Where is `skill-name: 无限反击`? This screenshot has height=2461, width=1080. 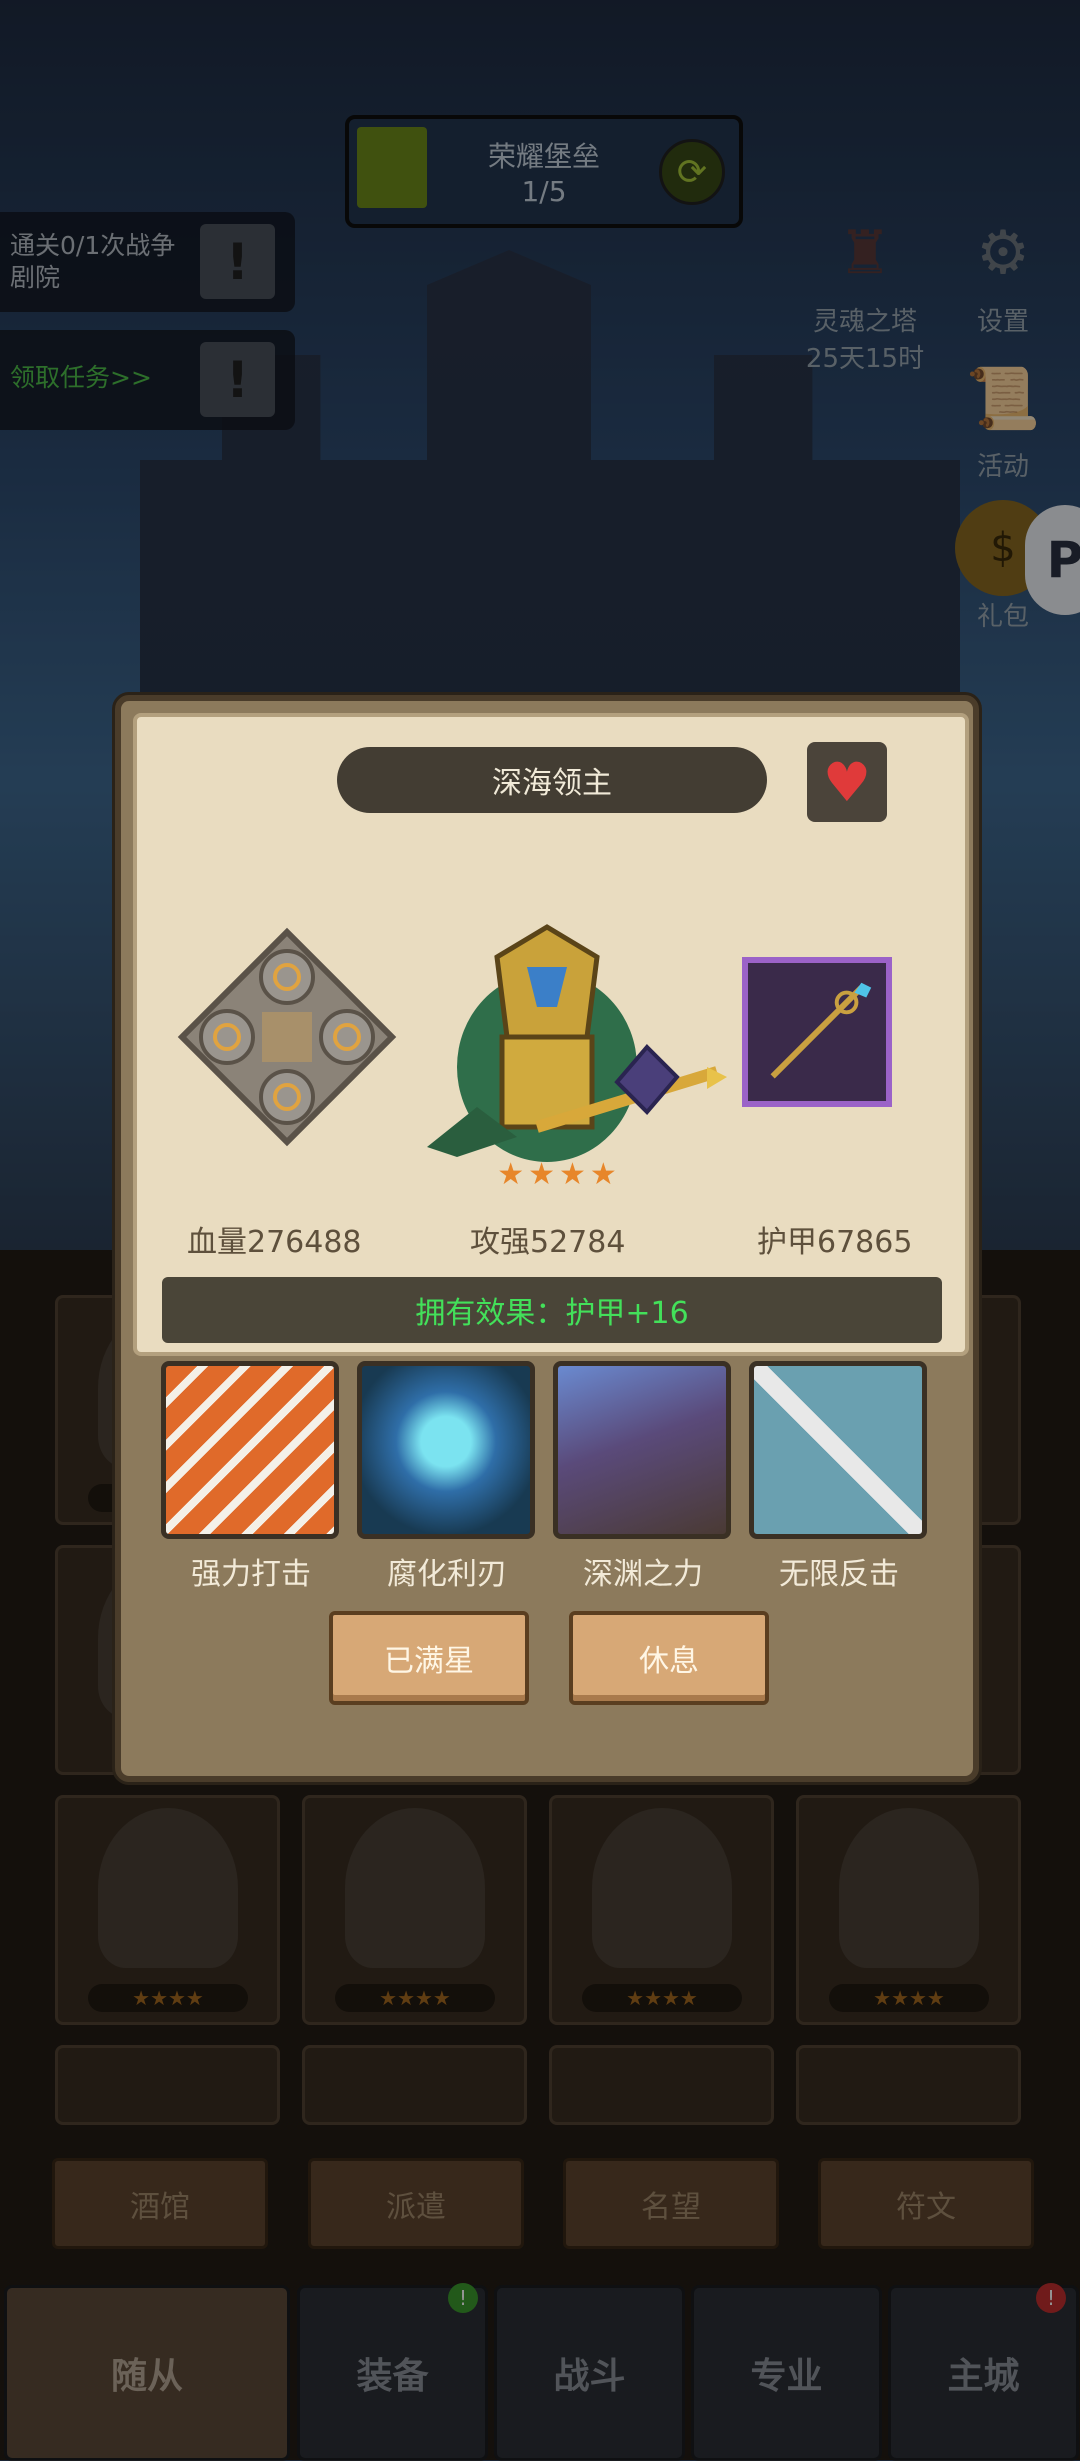
skill-name: 无限反击 is located at coordinates (839, 1574).